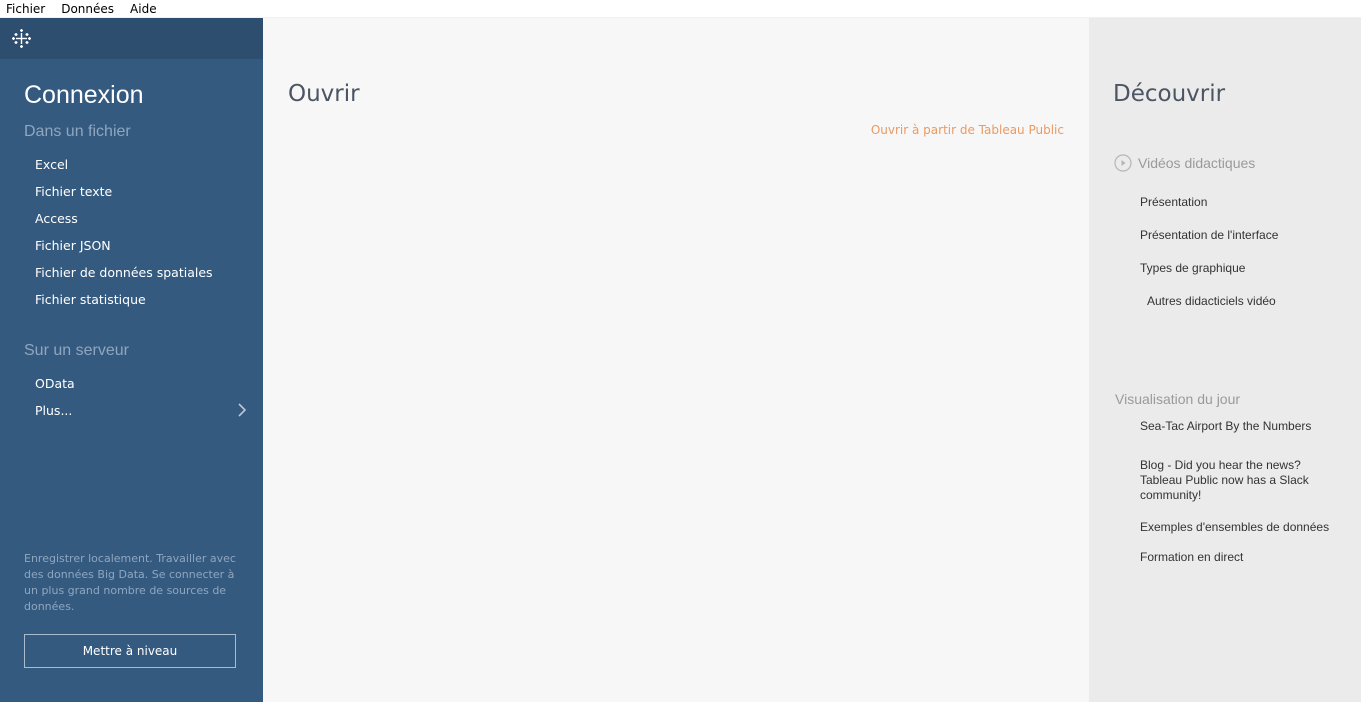  Describe the element at coordinates (1169, 94) in the screenshot. I see `discover-title: Découvrir` at that location.